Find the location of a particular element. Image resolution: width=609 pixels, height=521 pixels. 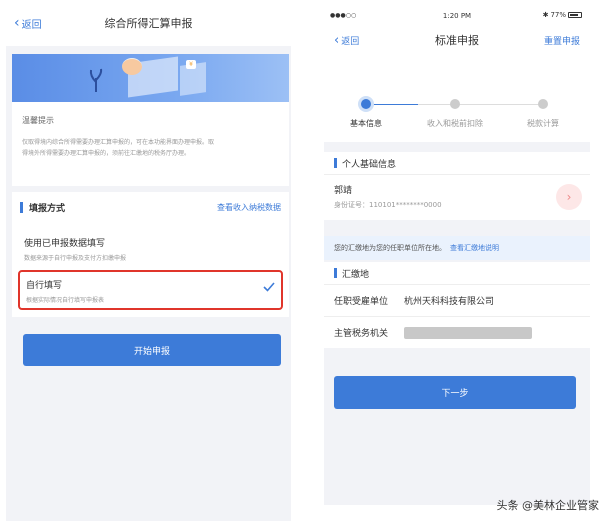

personal-info-label: 个人基础信息 is located at coordinates (369, 164).